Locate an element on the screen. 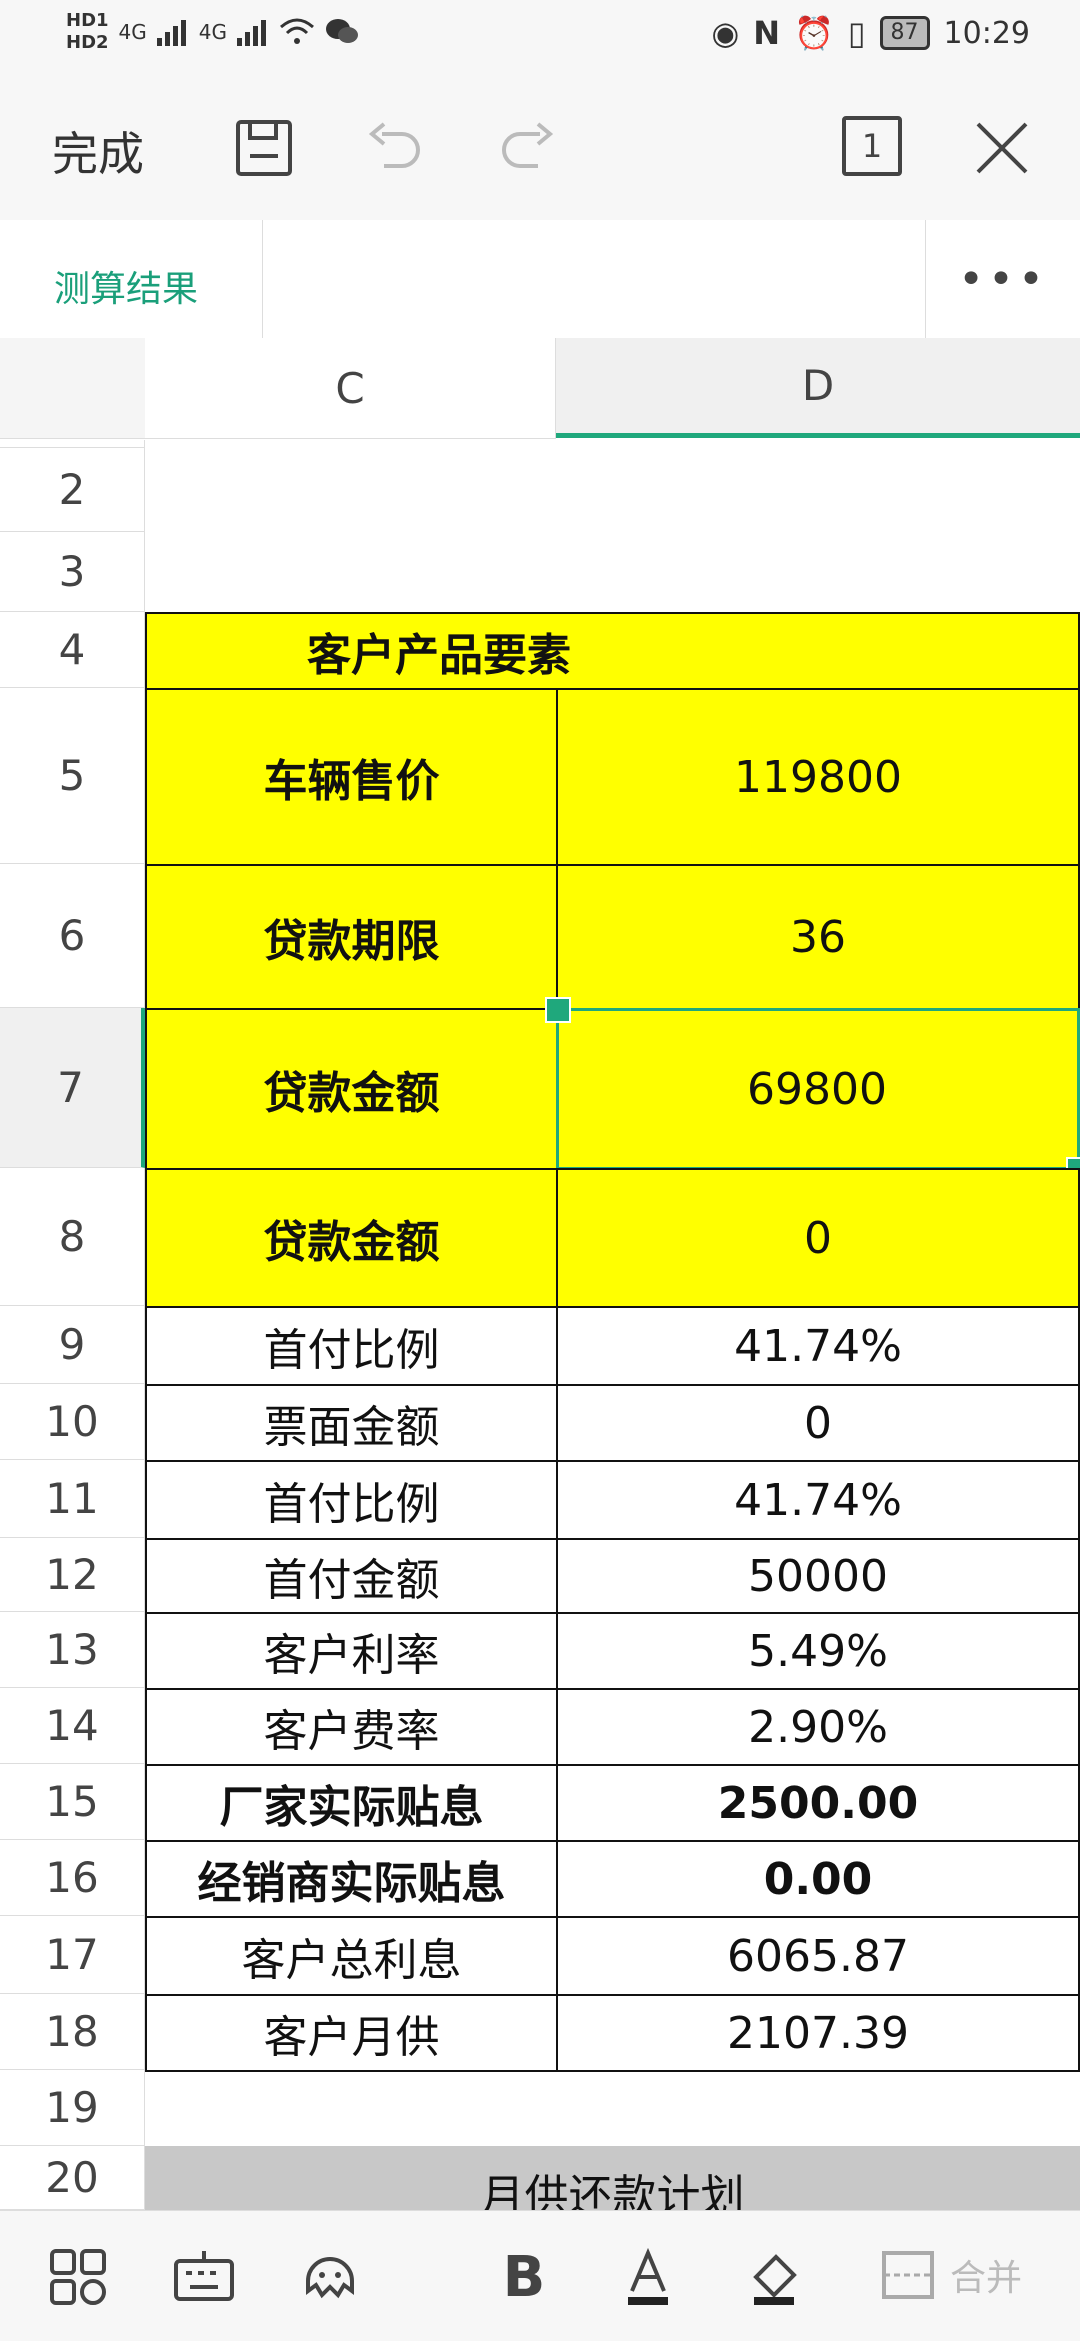 The width and height of the screenshot is (1080, 2341). signal-4g-2: 4G is located at coordinates (212, 32).